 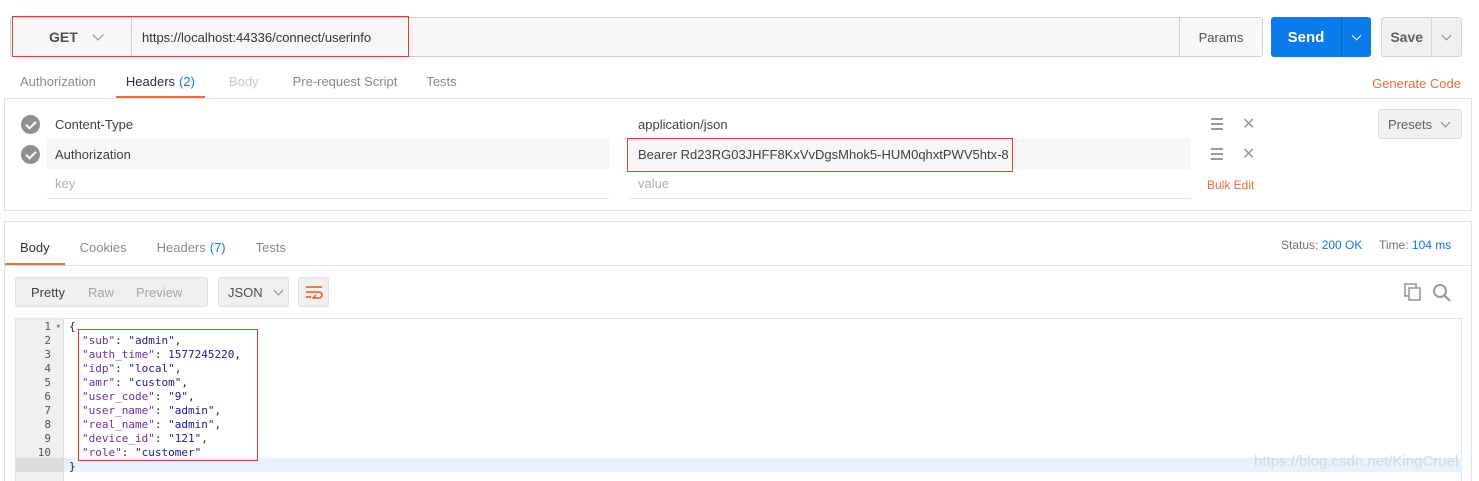 What do you see at coordinates (1431, 245) in the screenshot?
I see `time-value: 104 ms` at bounding box center [1431, 245].